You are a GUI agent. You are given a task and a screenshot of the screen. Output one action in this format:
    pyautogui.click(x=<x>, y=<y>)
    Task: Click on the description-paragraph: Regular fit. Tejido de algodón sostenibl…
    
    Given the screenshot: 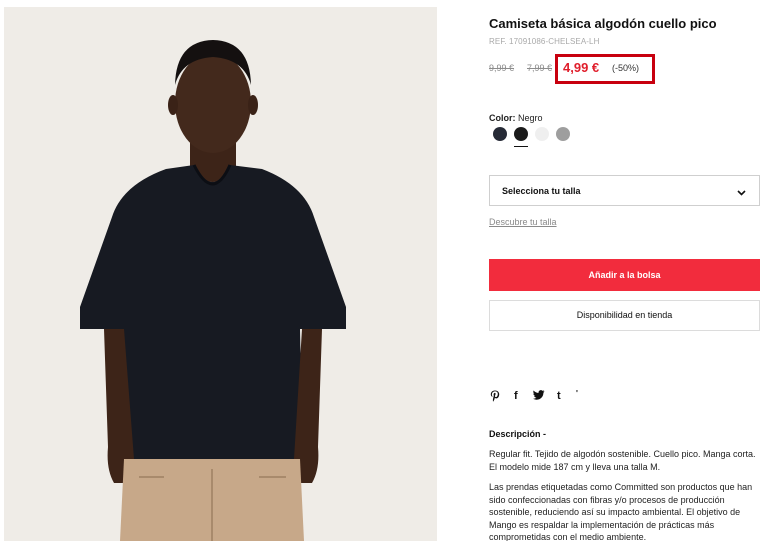 What is the action you would take?
    pyautogui.click(x=622, y=460)
    